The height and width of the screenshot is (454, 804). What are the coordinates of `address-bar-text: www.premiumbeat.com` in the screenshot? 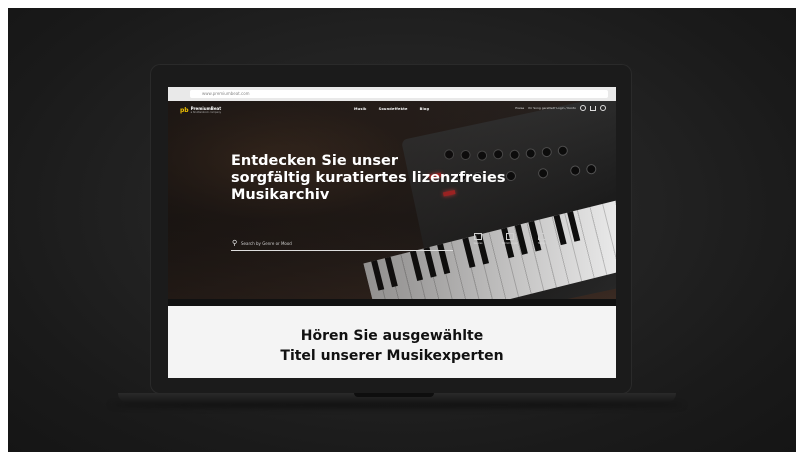 It's located at (226, 93).